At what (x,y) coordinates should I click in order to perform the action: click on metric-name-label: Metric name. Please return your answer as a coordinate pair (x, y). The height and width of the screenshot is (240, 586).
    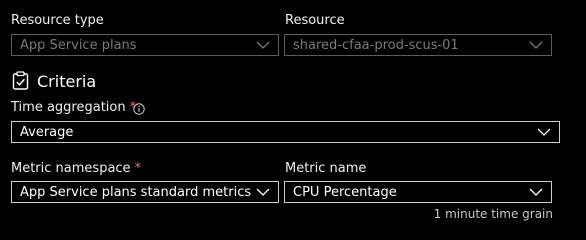
    Looking at the image, I should click on (326, 168).